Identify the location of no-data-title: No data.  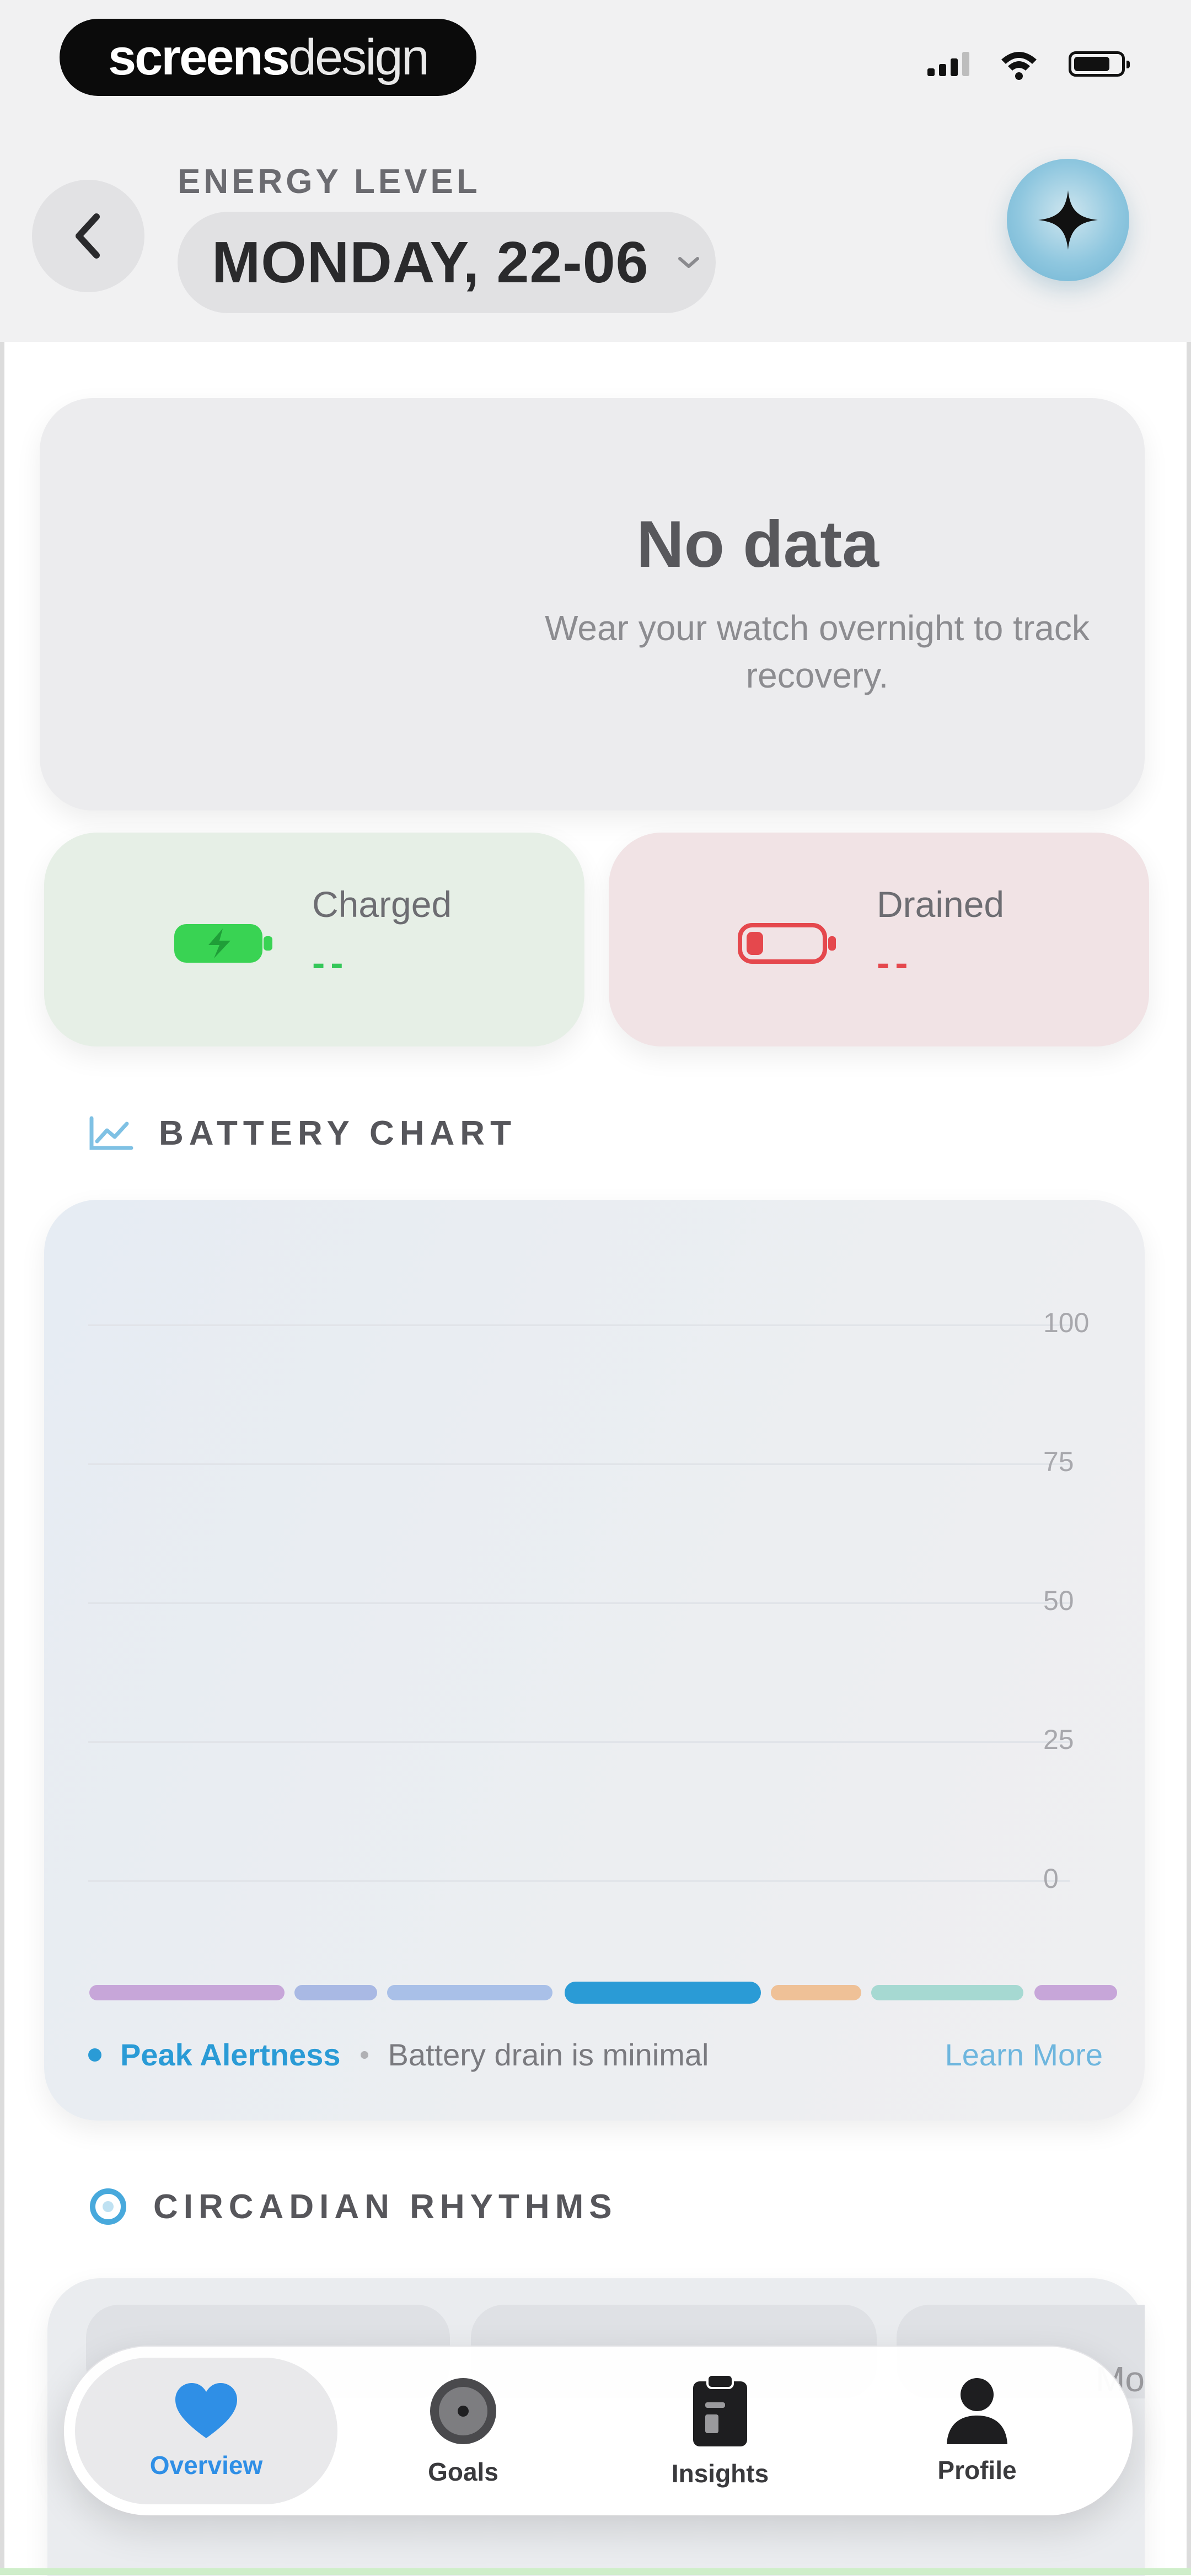
(757, 544).